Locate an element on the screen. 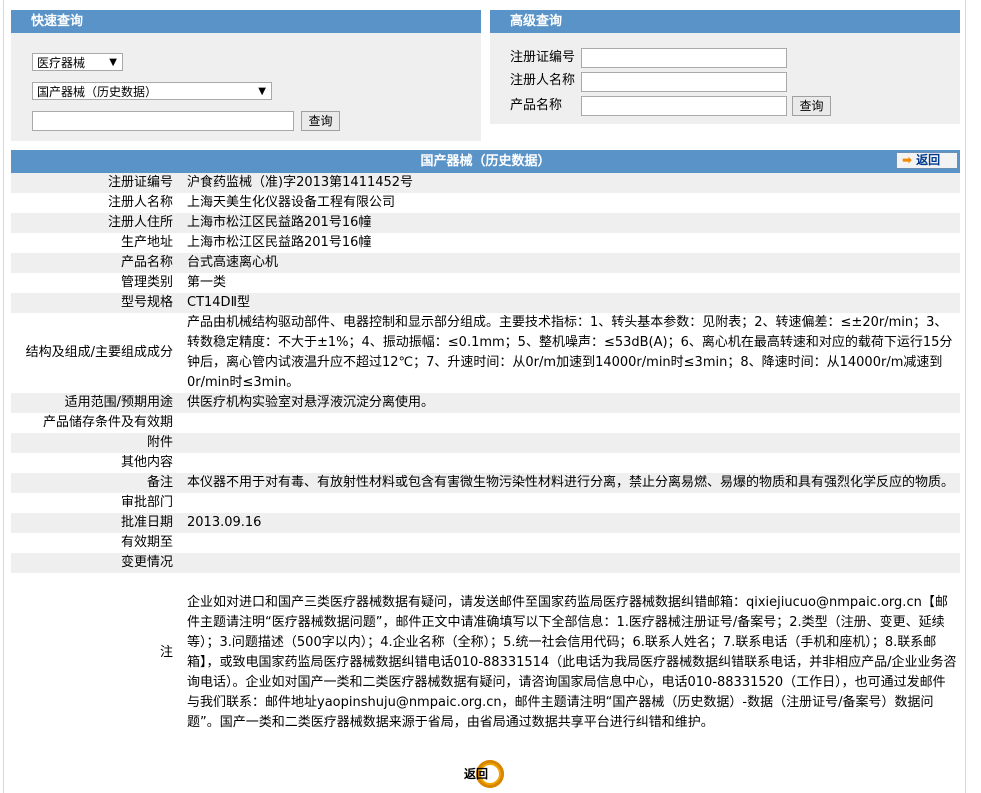 This screenshot has height=793, width=981. product-name-input is located at coordinates (684, 106).